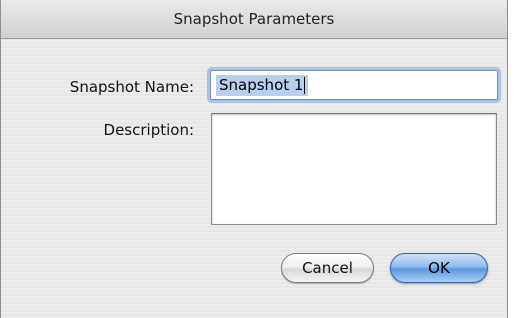 The width and height of the screenshot is (515, 318). Describe the element at coordinates (354, 85) in the screenshot. I see `snapshot-name-input: Snapshot 1` at that location.